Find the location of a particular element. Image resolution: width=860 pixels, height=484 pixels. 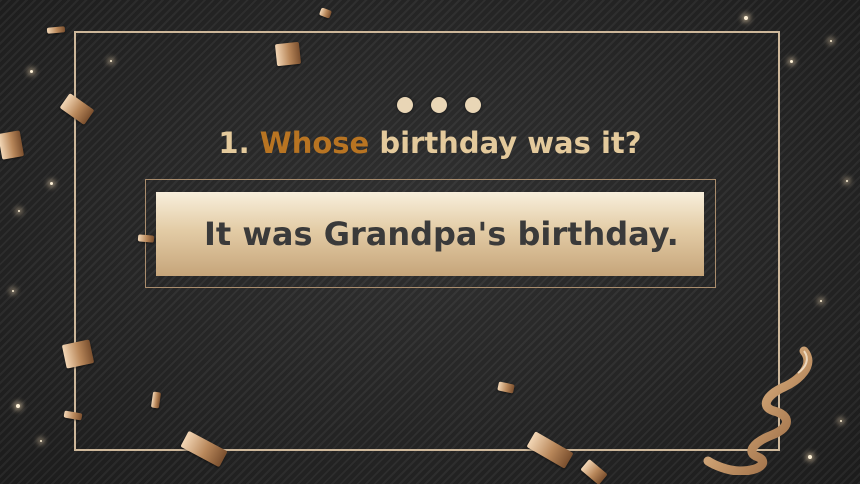

answer-box: It was Grandpa's birthday. is located at coordinates (430, 234).